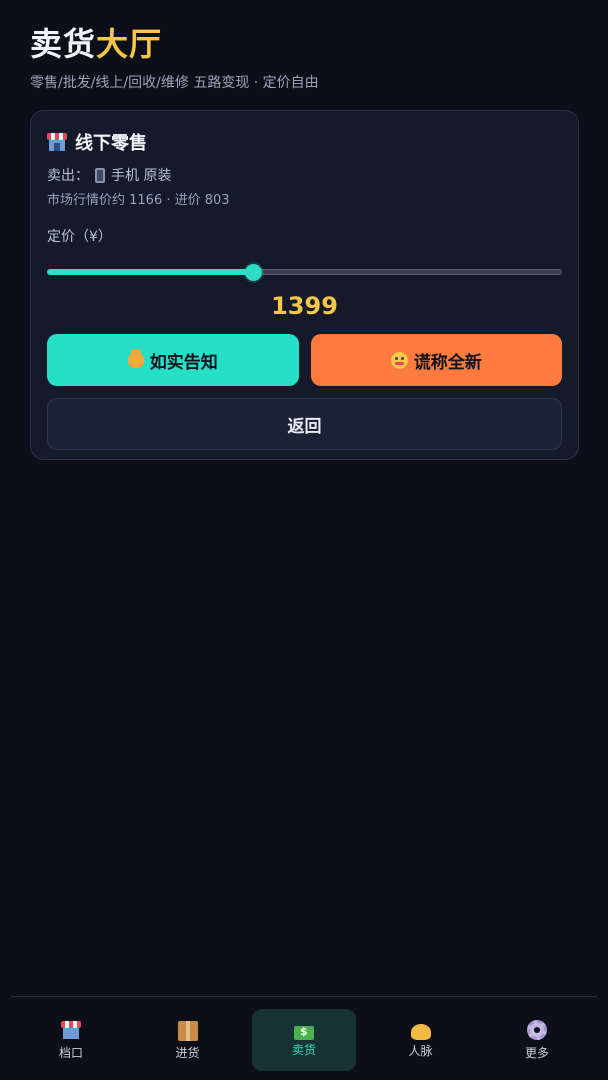 Image resolution: width=608 pixels, height=1080 pixels. I want to click on gear-icon, so click(537, 1029).